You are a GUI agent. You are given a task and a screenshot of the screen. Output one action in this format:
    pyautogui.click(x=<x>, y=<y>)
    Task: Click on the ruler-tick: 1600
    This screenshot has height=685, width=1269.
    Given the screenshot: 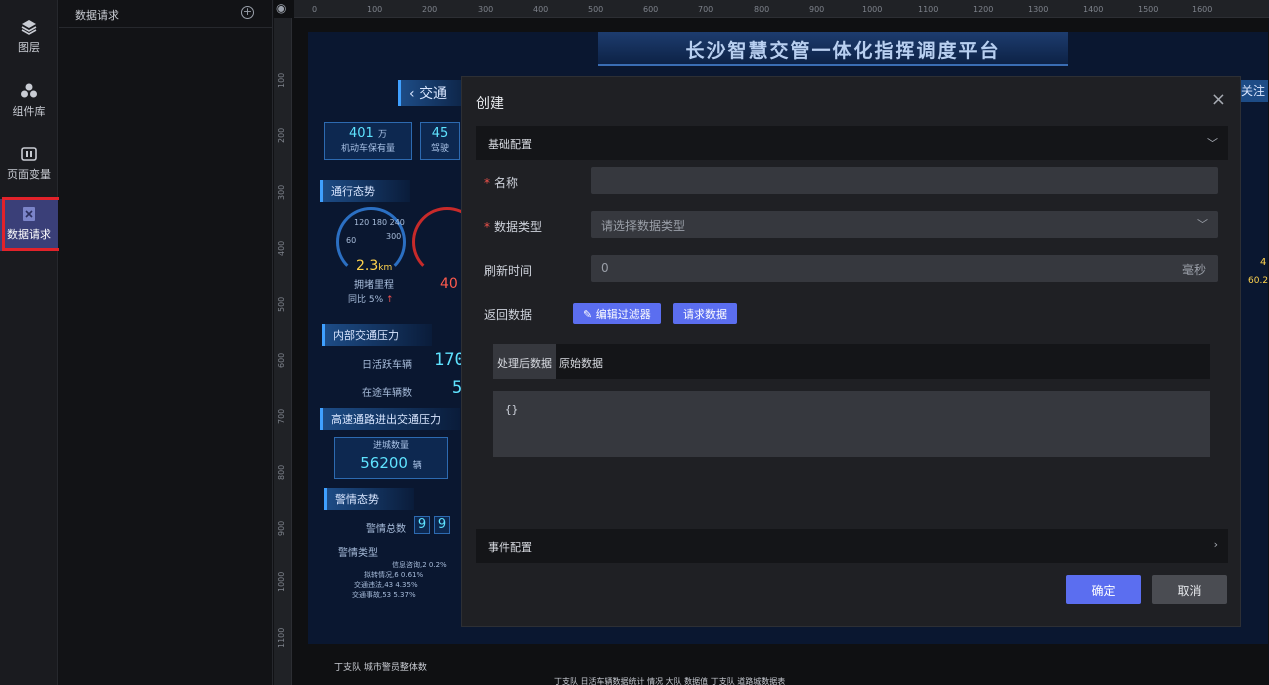 What is the action you would take?
    pyautogui.click(x=1202, y=9)
    